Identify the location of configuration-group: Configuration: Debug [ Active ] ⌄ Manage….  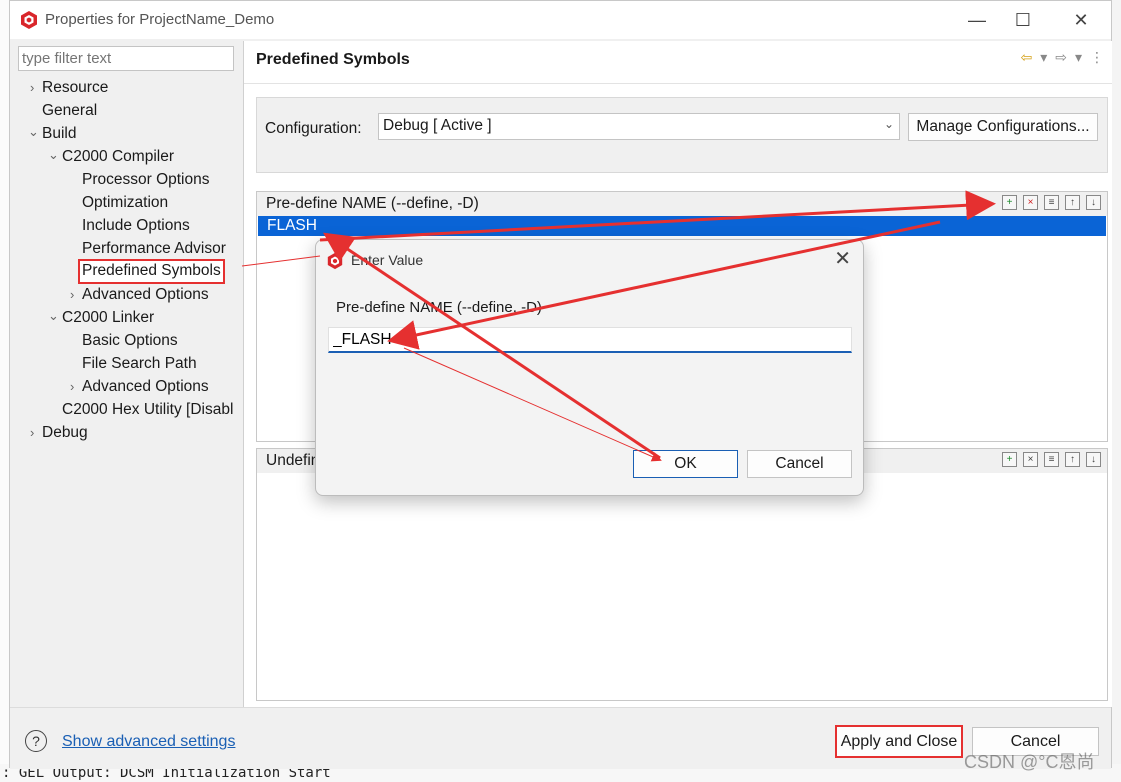
(682, 135).